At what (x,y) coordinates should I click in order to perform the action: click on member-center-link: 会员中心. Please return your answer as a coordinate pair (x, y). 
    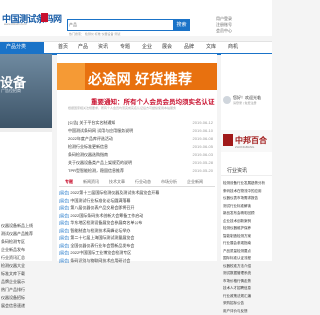
    Looking at the image, I should click on (244, 31).